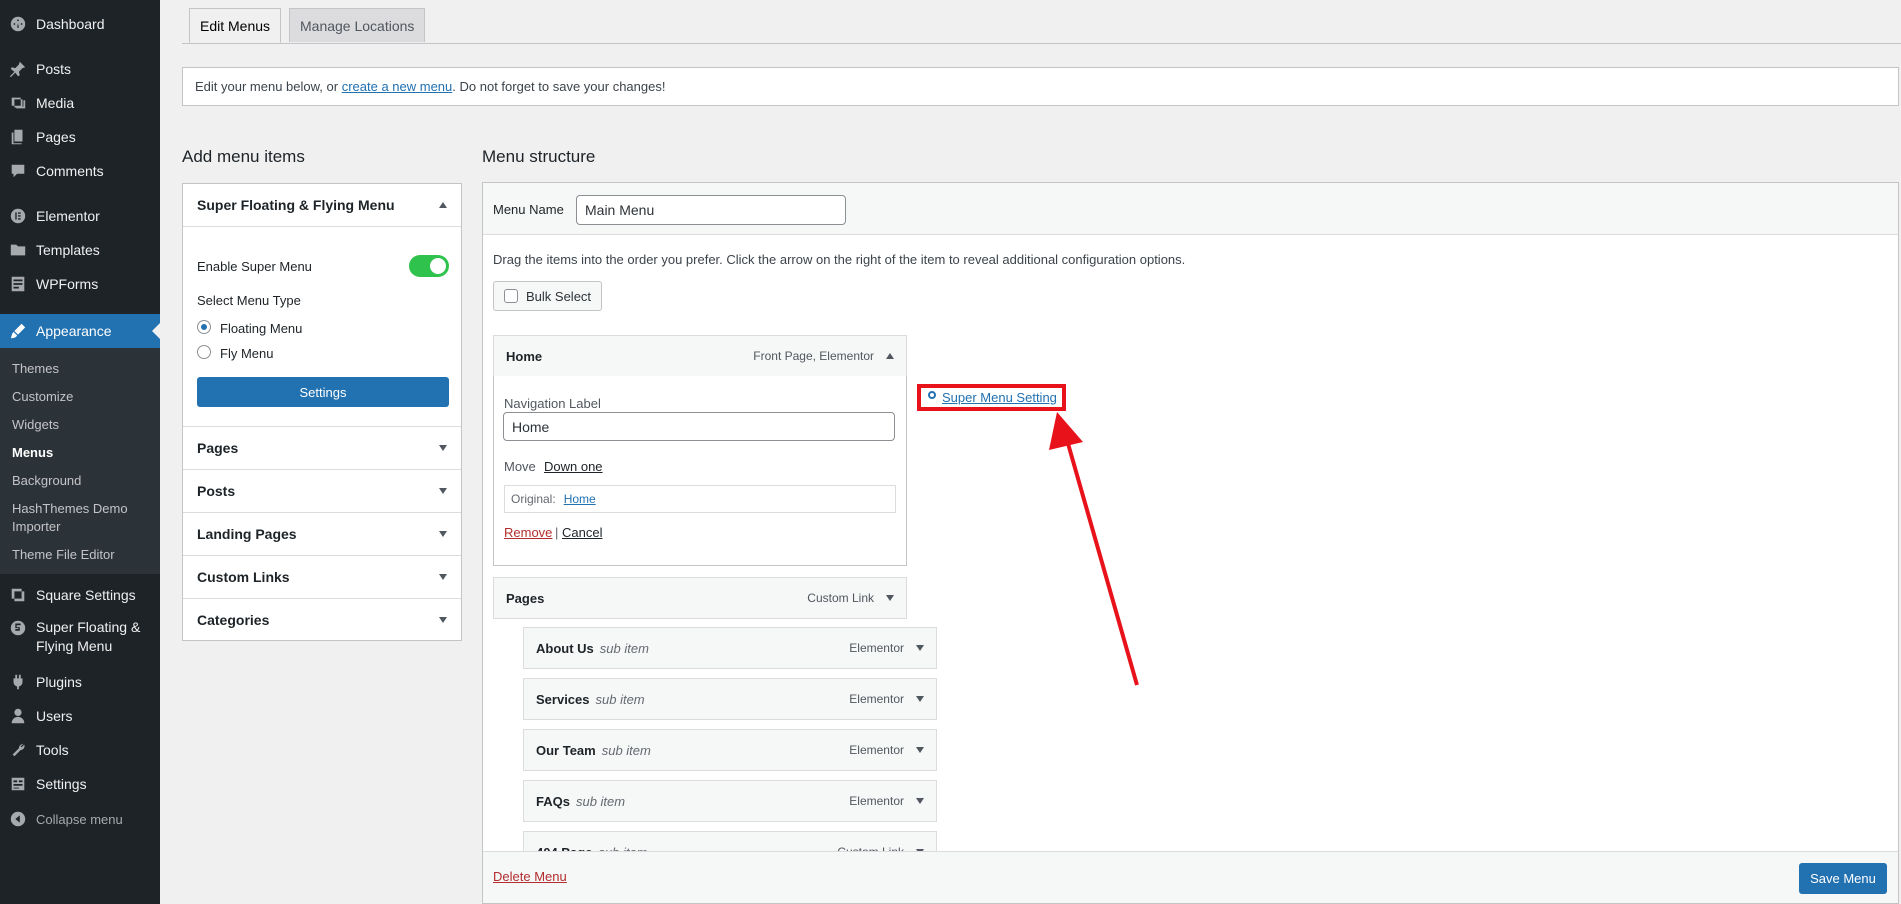  I want to click on enable-super-menu-label: Enable Super Menu, so click(254, 266).